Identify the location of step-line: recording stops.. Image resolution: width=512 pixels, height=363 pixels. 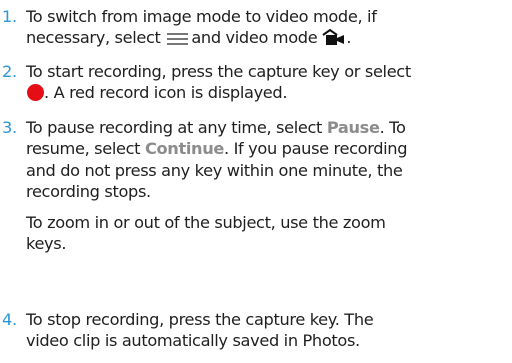
(88, 191).